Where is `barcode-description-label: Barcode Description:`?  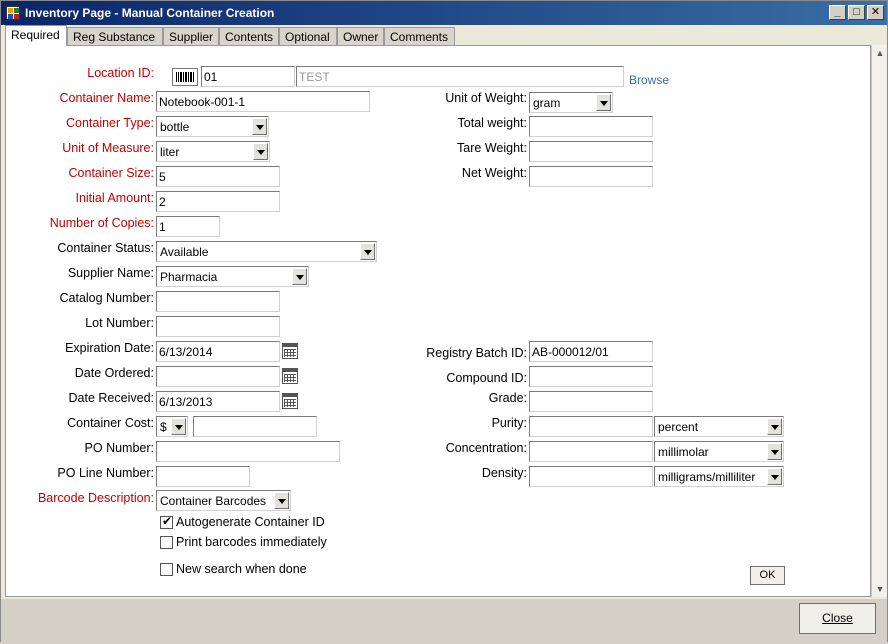
barcode-description-label: Barcode Description: is located at coordinates (95, 498).